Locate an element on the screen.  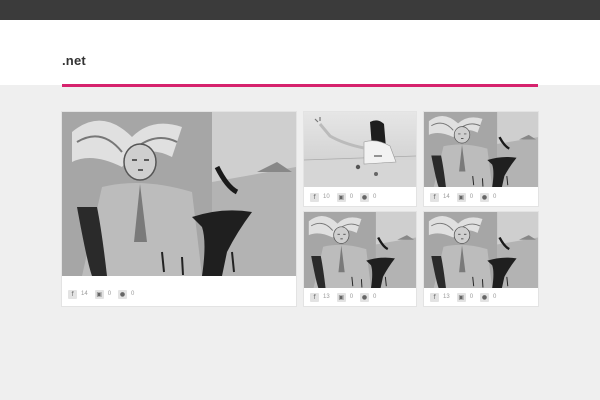
site-logo: .net is located at coordinates (74, 60).